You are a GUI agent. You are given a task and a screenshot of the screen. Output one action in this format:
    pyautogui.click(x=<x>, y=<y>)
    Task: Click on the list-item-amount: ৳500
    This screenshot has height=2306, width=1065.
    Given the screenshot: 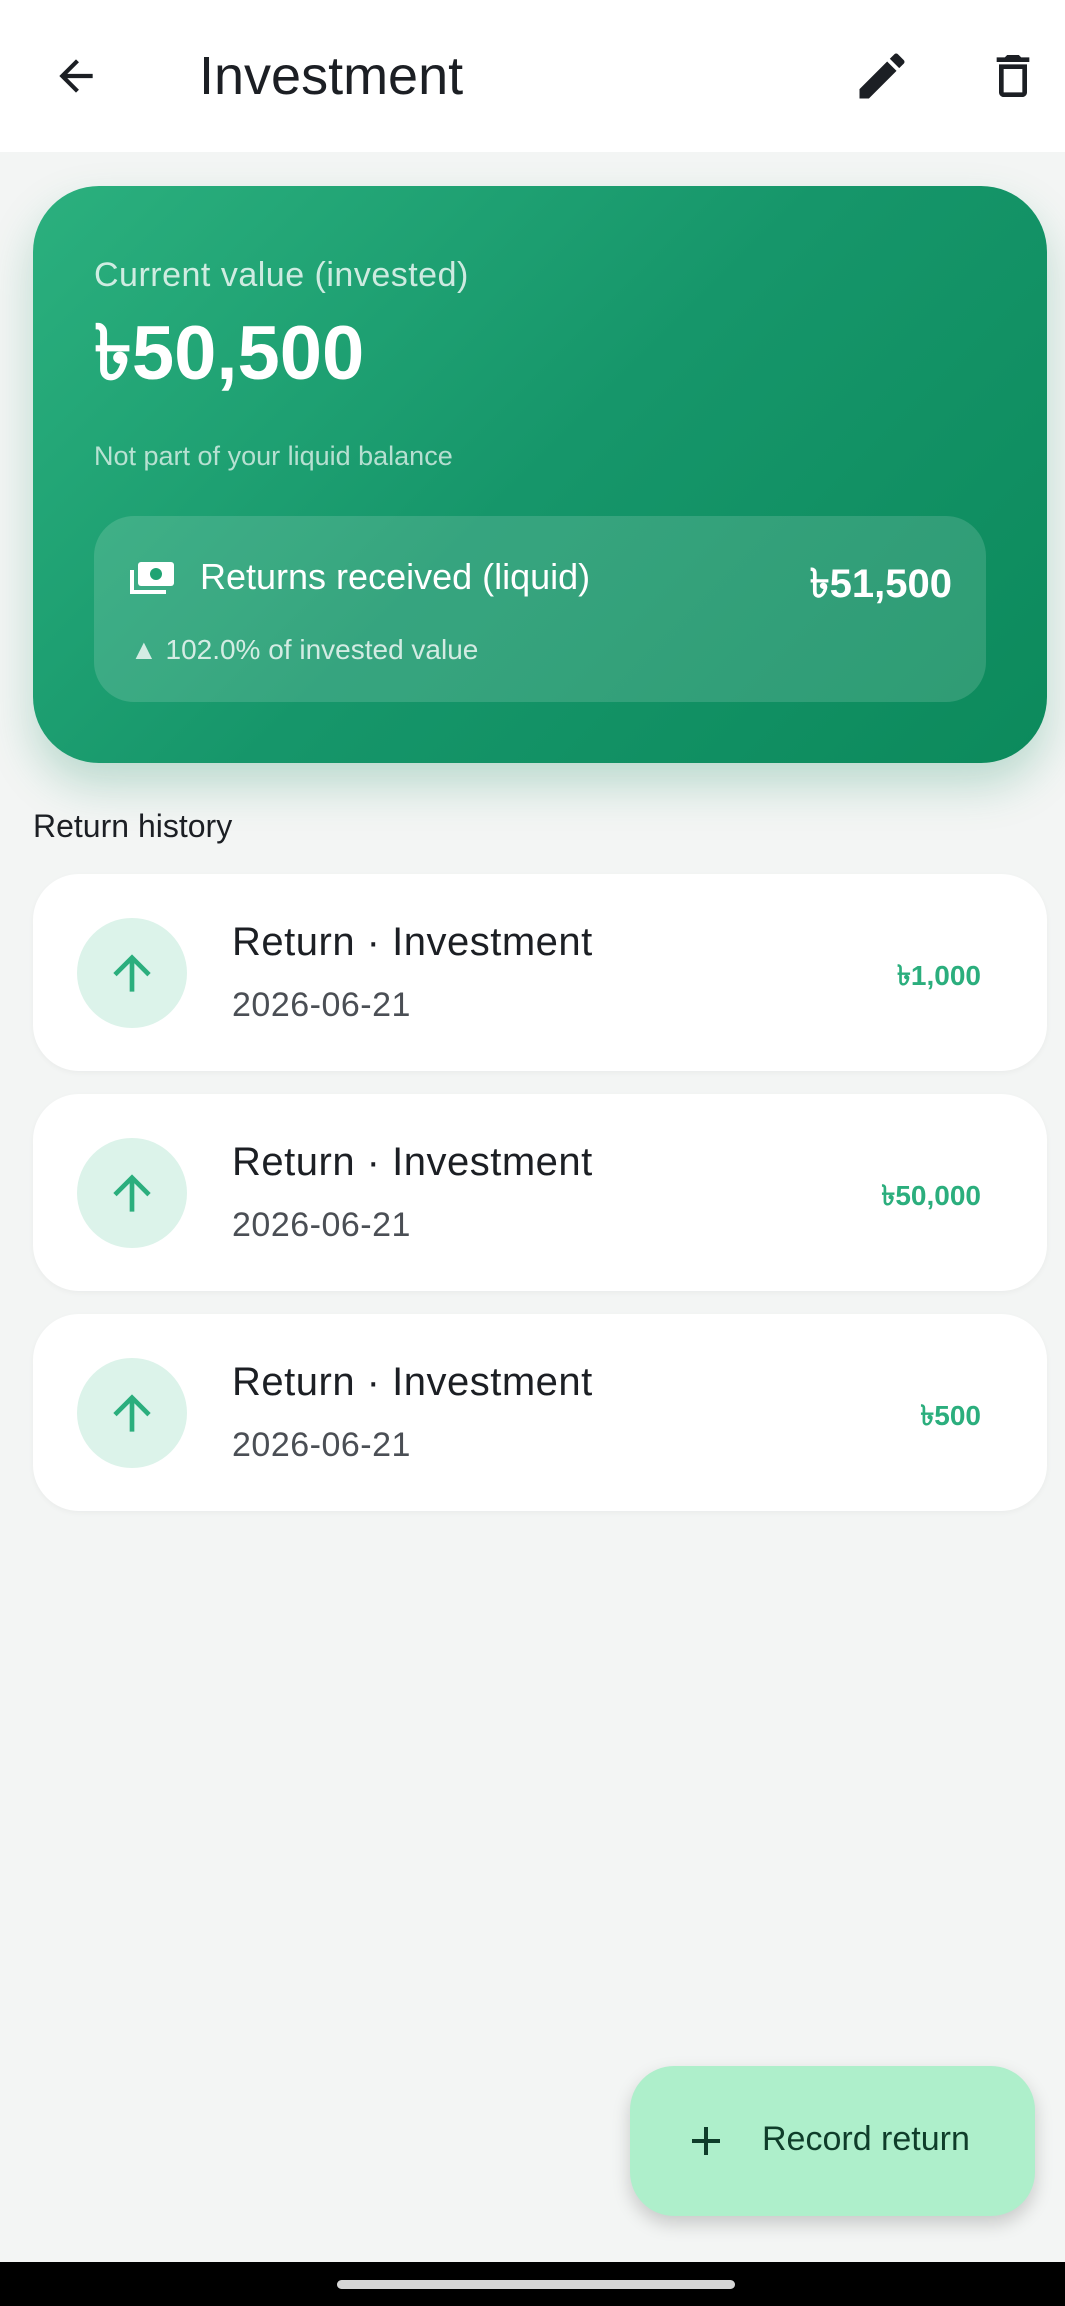 What is the action you would take?
    pyautogui.click(x=950, y=1415)
    